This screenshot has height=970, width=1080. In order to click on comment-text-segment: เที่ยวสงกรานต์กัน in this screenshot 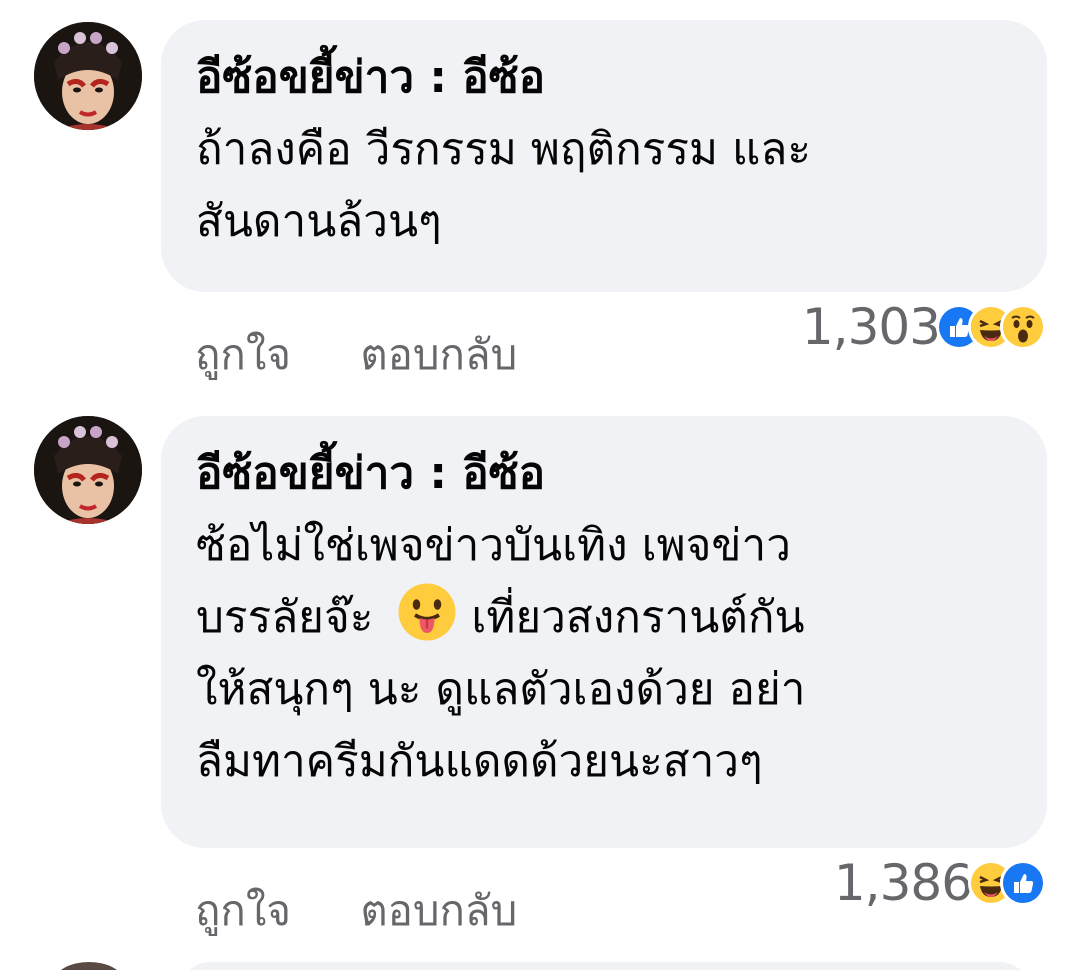, I will do `click(638, 617)`.